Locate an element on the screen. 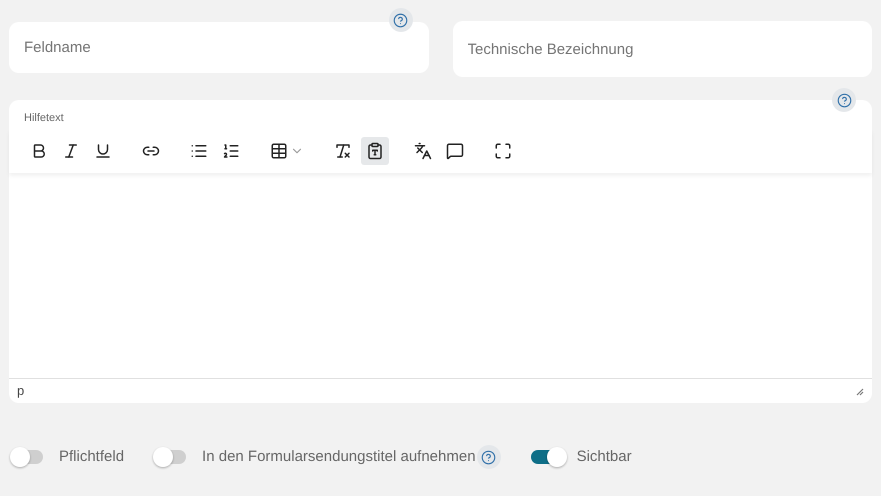 Image resolution: width=881 pixels, height=496 pixels. underline-icon is located at coordinates (103, 151).